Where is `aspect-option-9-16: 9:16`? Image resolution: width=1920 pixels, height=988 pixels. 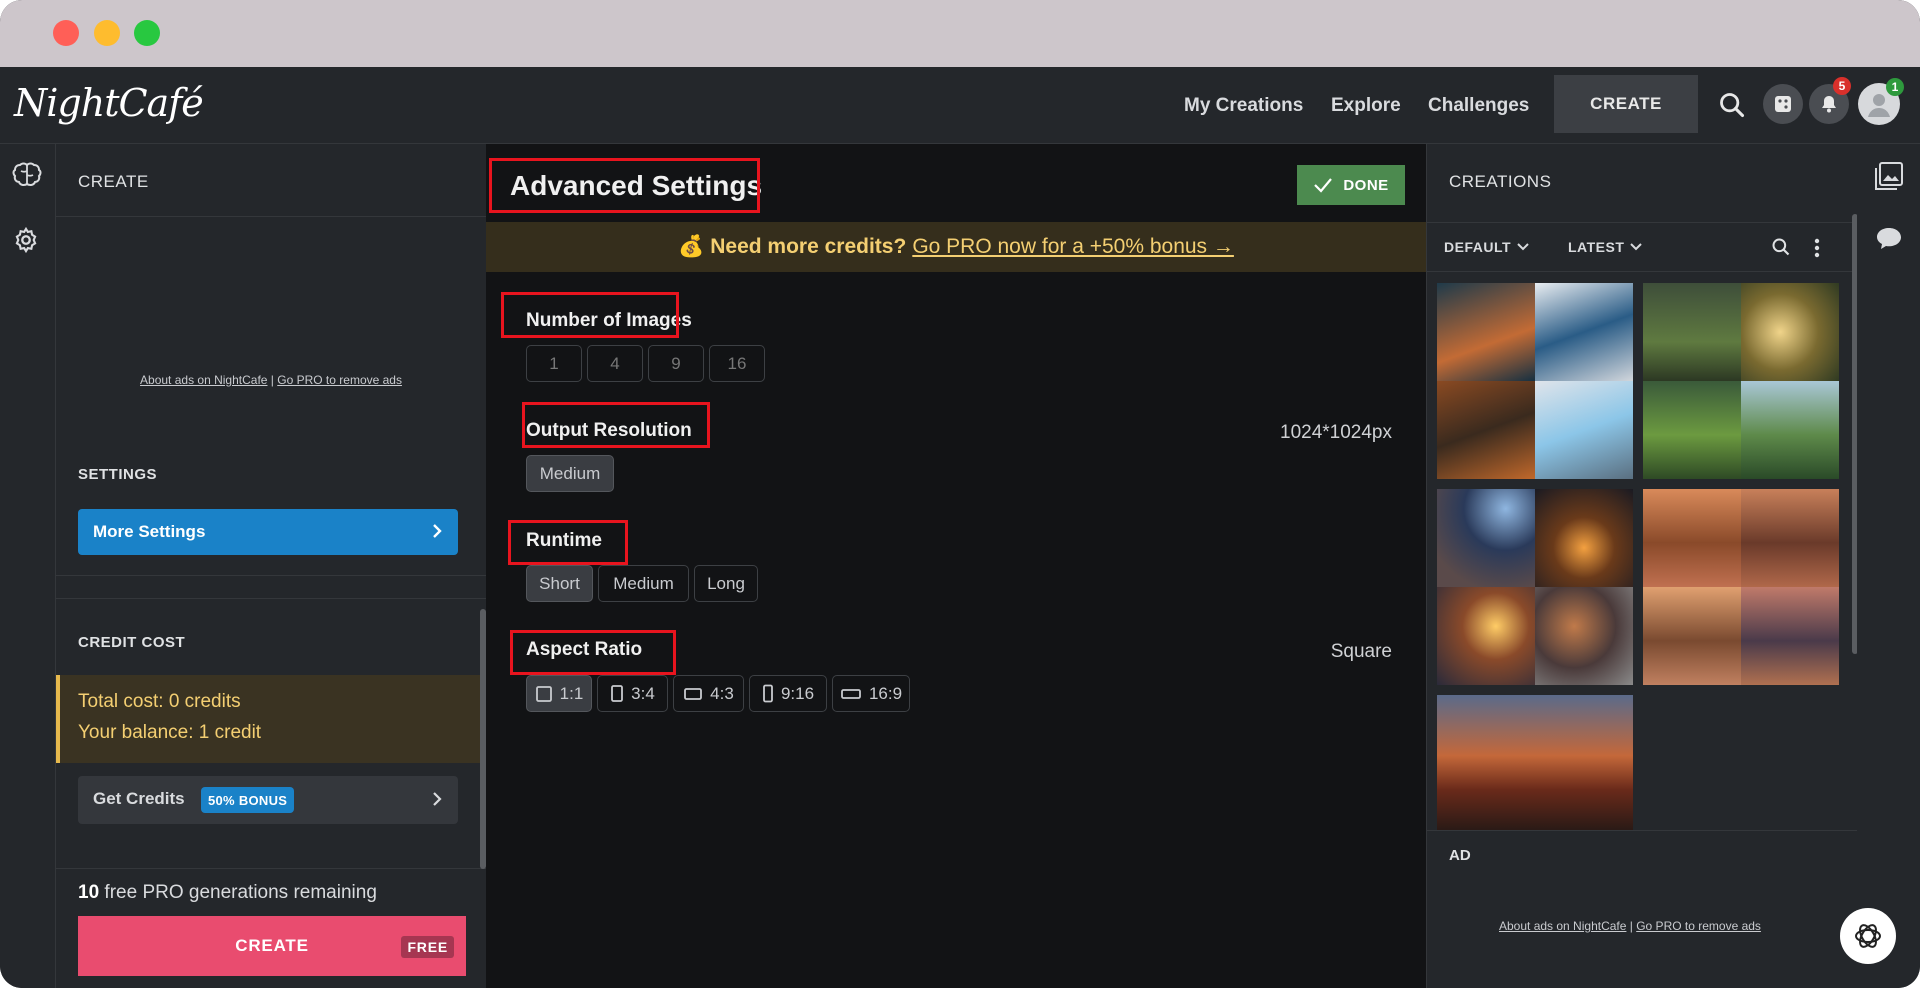
aspect-option-9-16: 9:16 is located at coordinates (788, 693).